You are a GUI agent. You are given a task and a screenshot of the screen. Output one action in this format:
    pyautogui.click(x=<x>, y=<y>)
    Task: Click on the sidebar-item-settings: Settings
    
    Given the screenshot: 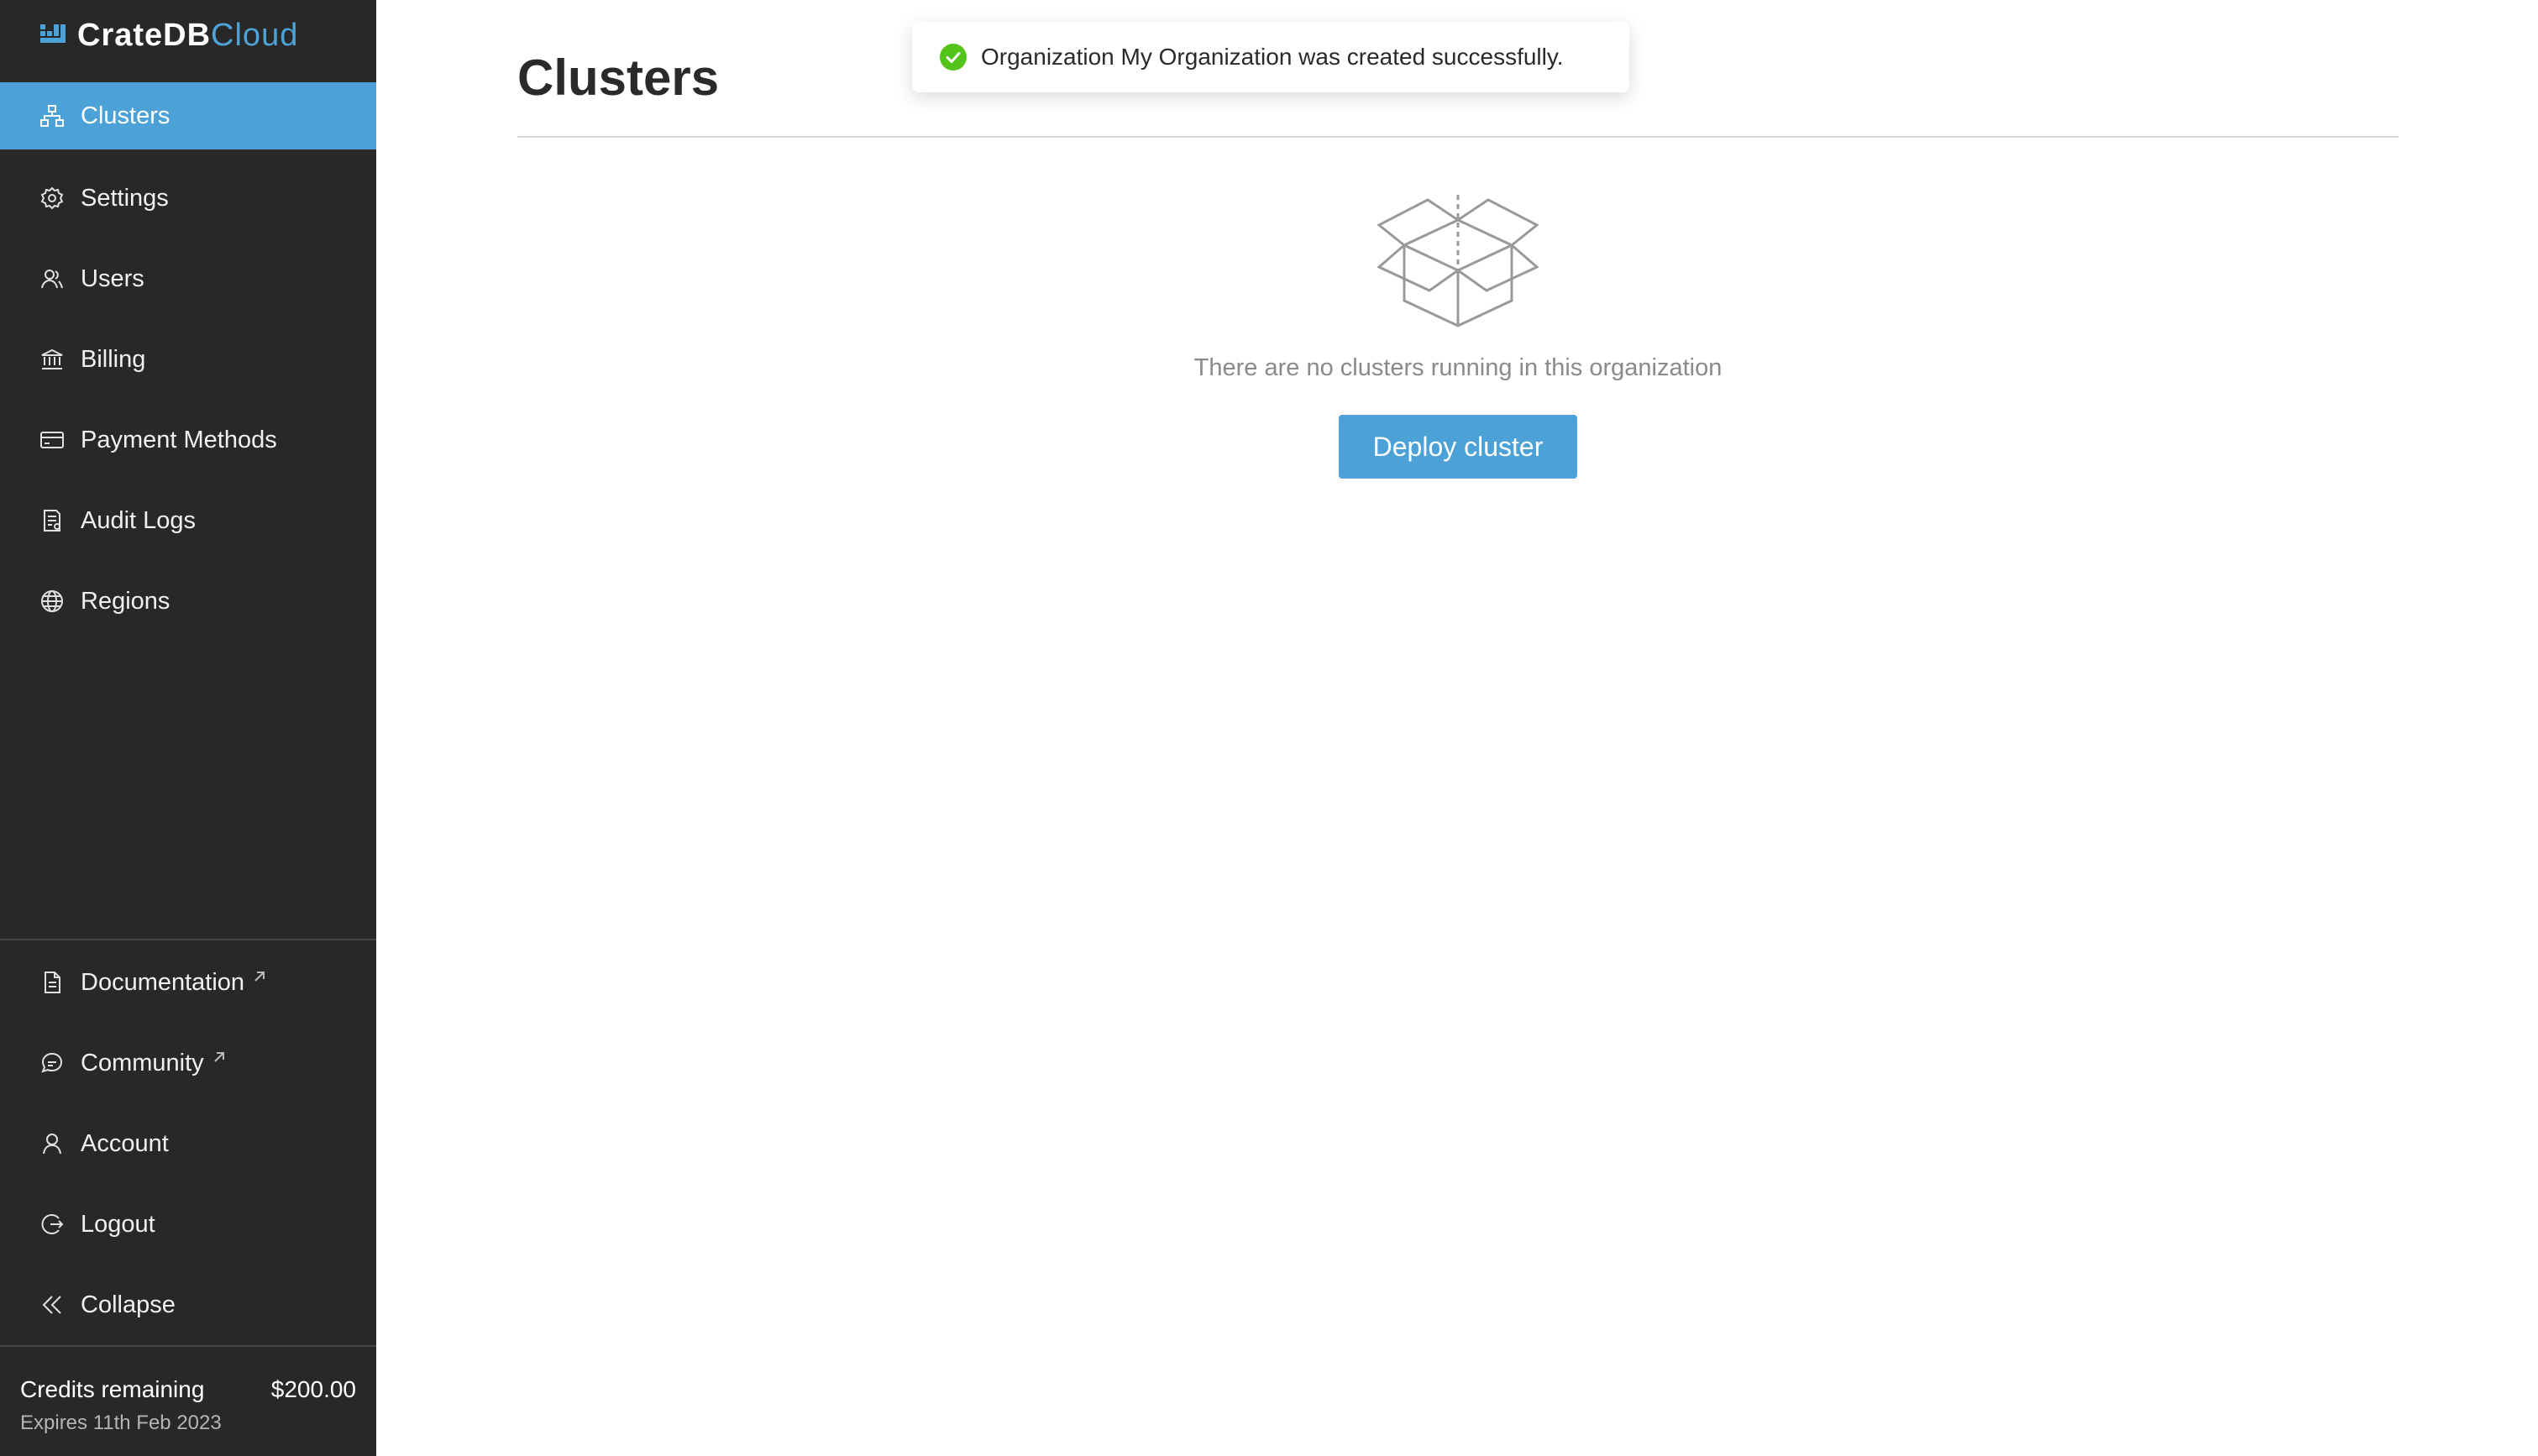 What is the action you would take?
    pyautogui.click(x=188, y=198)
    